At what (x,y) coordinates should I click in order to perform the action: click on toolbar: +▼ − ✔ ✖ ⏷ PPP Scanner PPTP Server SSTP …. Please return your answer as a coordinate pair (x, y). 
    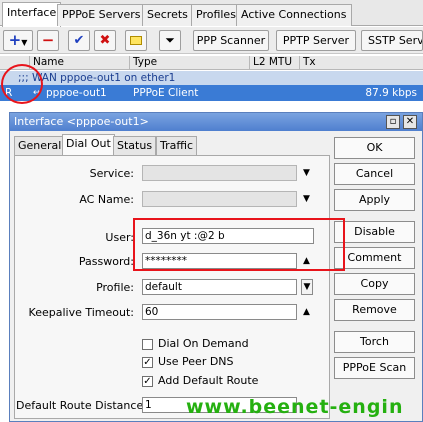
    Looking at the image, I should click on (211, 40).